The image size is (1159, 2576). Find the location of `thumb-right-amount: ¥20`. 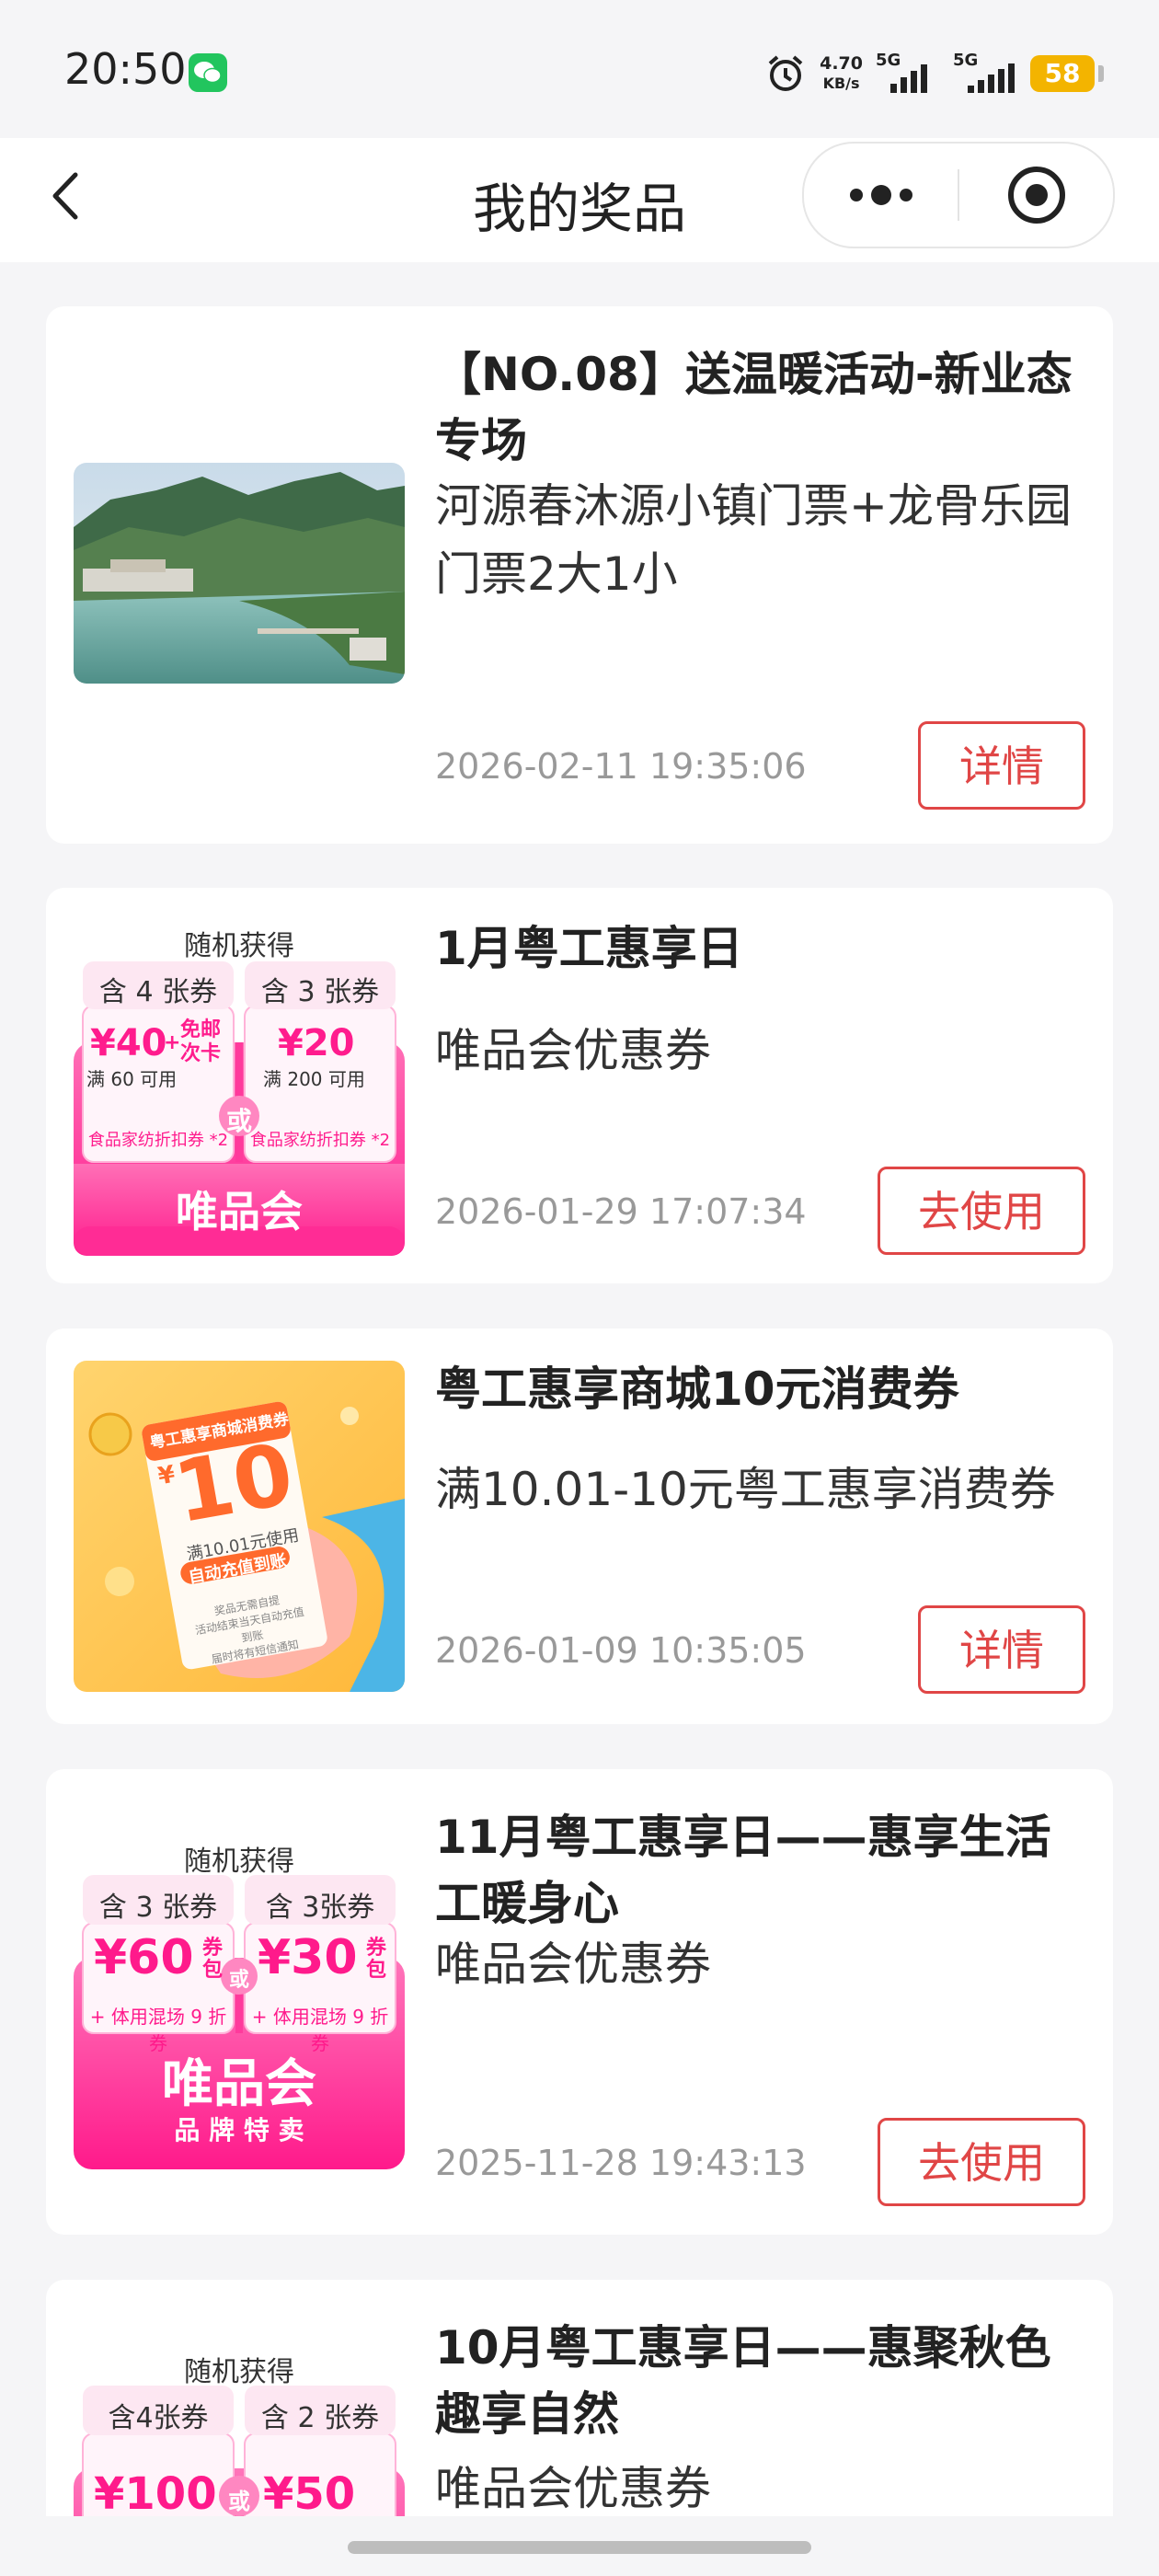

thumb-right-amount: ¥20 is located at coordinates (316, 1043).